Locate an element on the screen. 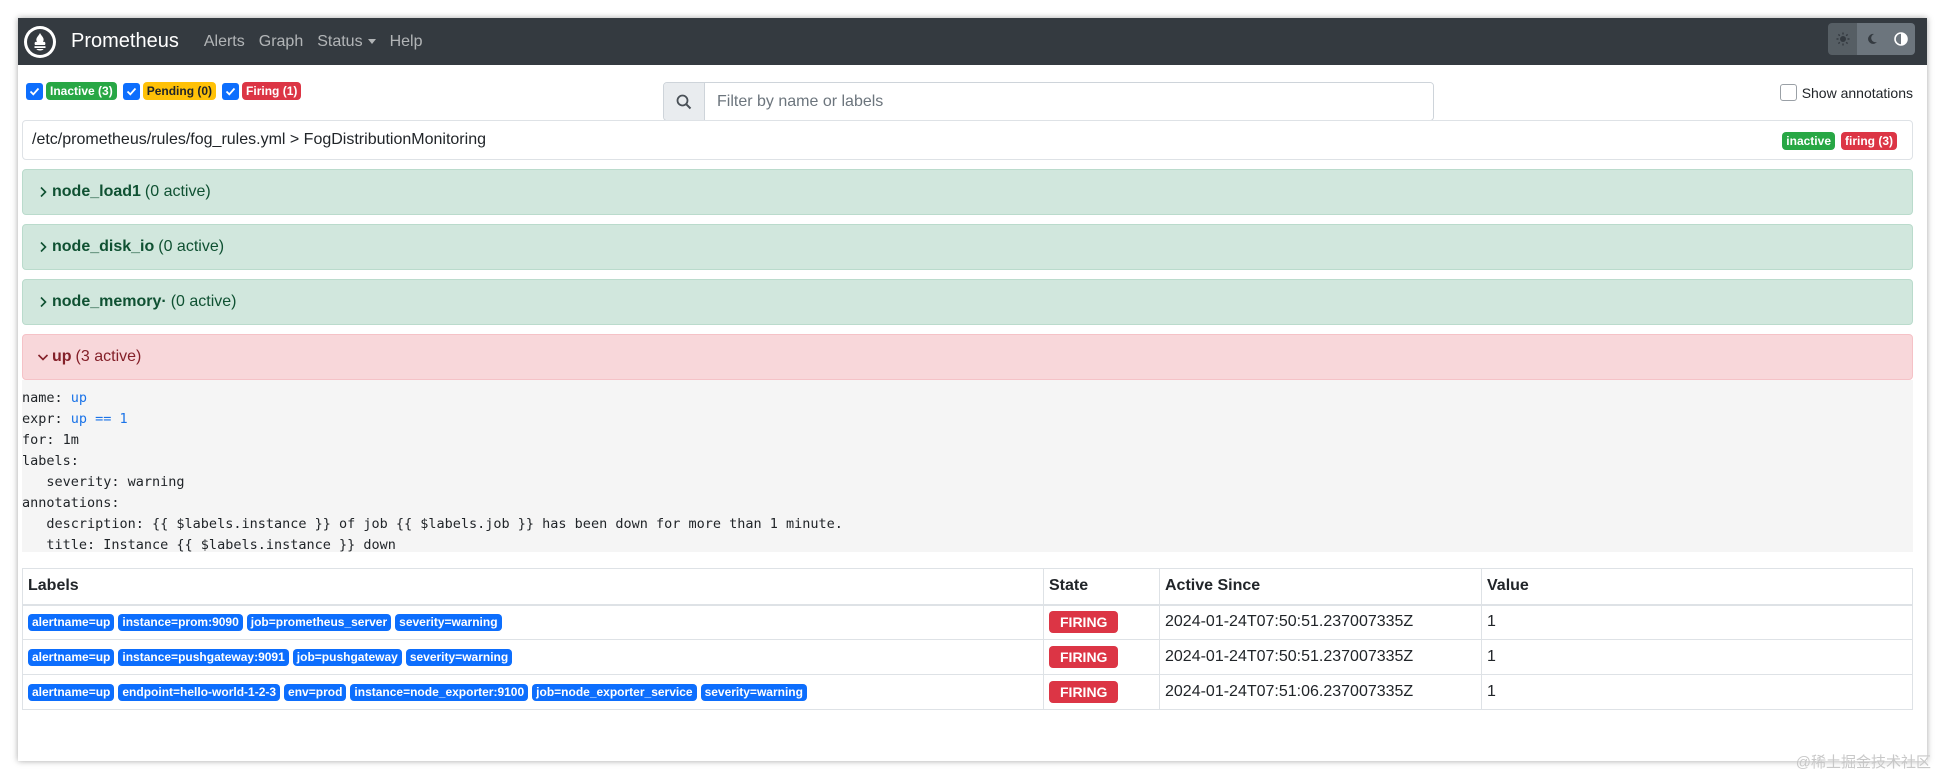  value-header: Value is located at coordinates (1697, 587).